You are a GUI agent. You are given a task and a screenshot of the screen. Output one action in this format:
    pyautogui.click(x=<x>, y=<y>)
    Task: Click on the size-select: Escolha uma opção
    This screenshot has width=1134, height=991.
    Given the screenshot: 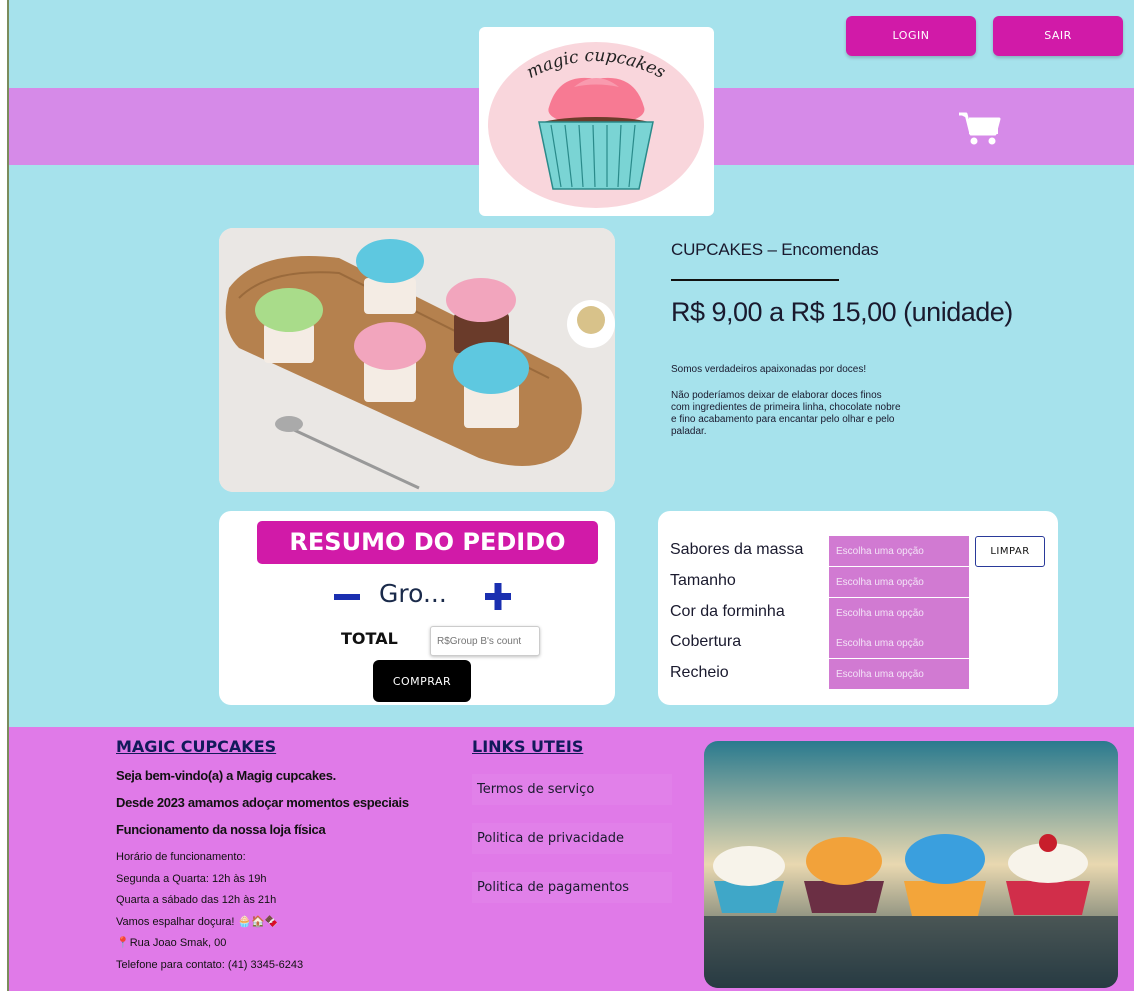 What is the action you would take?
    pyautogui.click(x=899, y=582)
    